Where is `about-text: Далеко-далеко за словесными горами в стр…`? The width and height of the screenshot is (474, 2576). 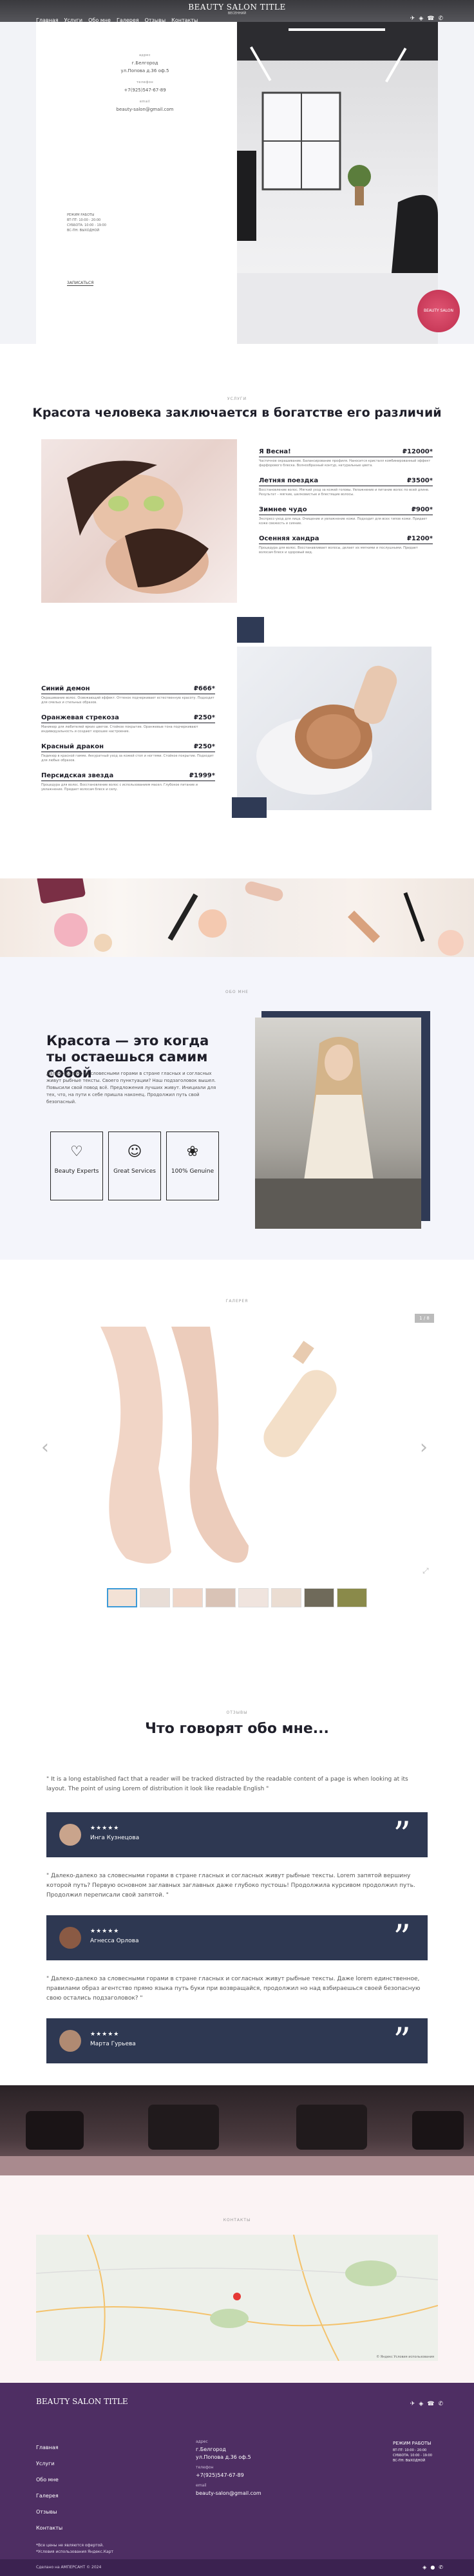 about-text: Далеко-далеко за словесными горами в стр… is located at coordinates (131, 1087).